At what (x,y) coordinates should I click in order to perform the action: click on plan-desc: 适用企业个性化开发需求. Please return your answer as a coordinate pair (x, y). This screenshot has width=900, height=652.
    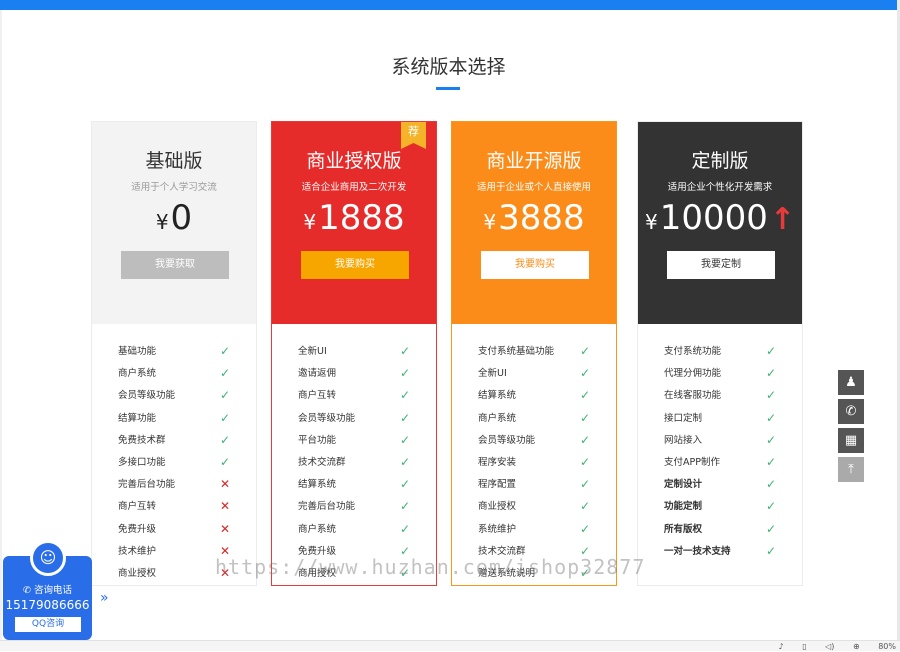
    Looking at the image, I should click on (720, 187).